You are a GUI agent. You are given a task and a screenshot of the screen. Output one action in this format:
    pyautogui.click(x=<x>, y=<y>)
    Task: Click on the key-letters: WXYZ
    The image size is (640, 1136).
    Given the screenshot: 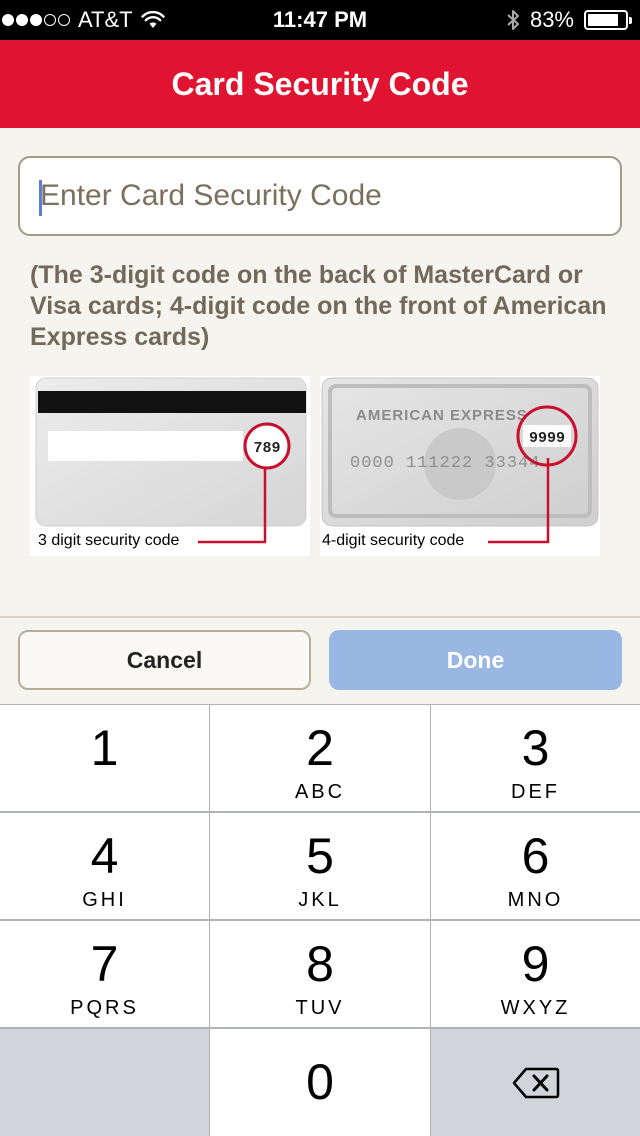 What is the action you would take?
    pyautogui.click(x=535, y=1008)
    